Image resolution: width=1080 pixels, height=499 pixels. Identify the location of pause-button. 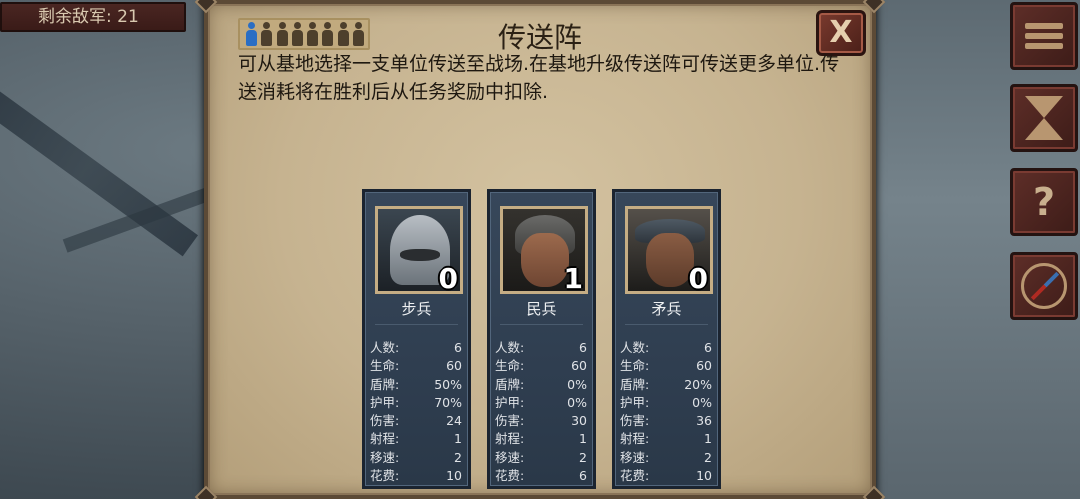
(1044, 118).